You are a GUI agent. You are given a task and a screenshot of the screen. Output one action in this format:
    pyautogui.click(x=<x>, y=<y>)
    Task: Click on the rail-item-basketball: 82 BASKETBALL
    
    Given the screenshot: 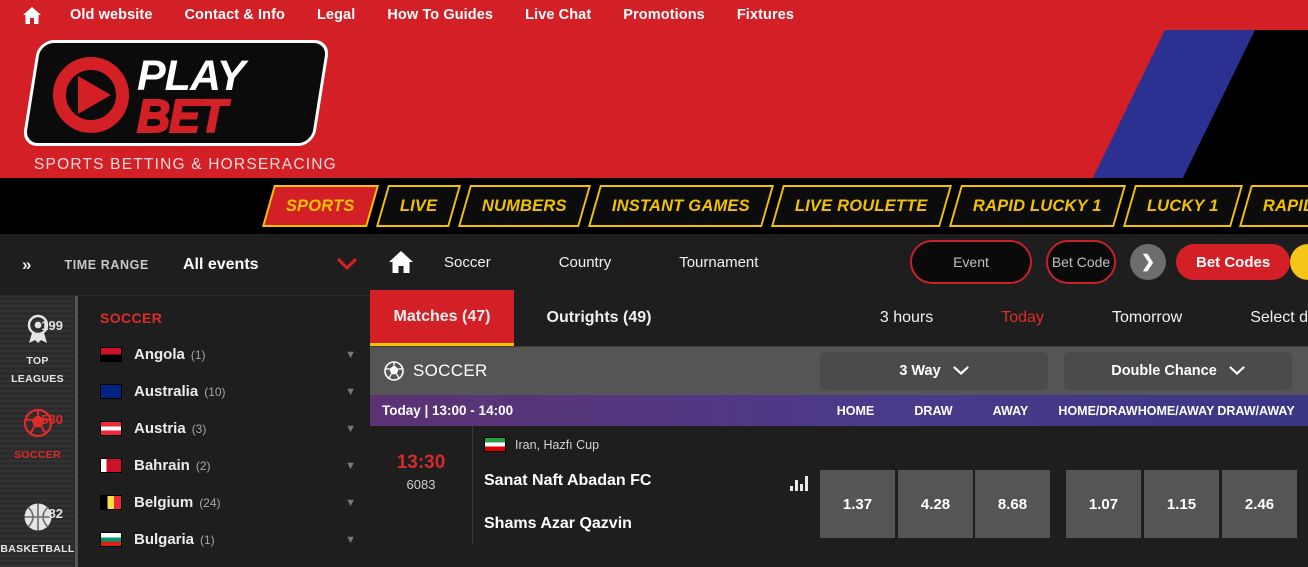 What is the action you would take?
    pyautogui.click(x=37, y=534)
    